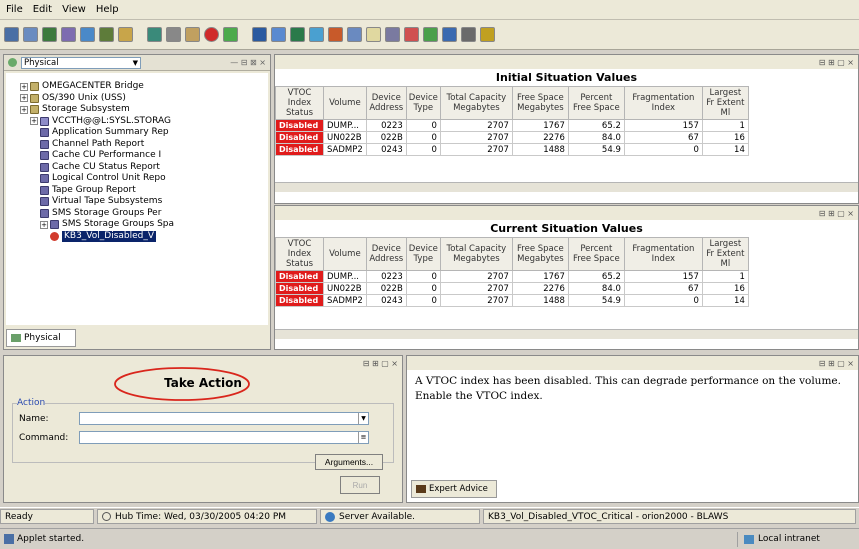 The image size is (859, 549). I want to click on split-icon, so click(173, 34).